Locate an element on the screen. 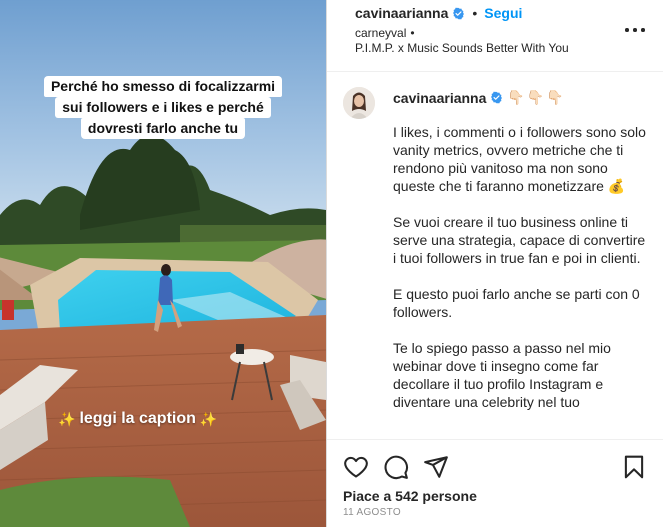 The height and width of the screenshot is (527, 663). location-row: carneyval • is located at coordinates (385, 33).